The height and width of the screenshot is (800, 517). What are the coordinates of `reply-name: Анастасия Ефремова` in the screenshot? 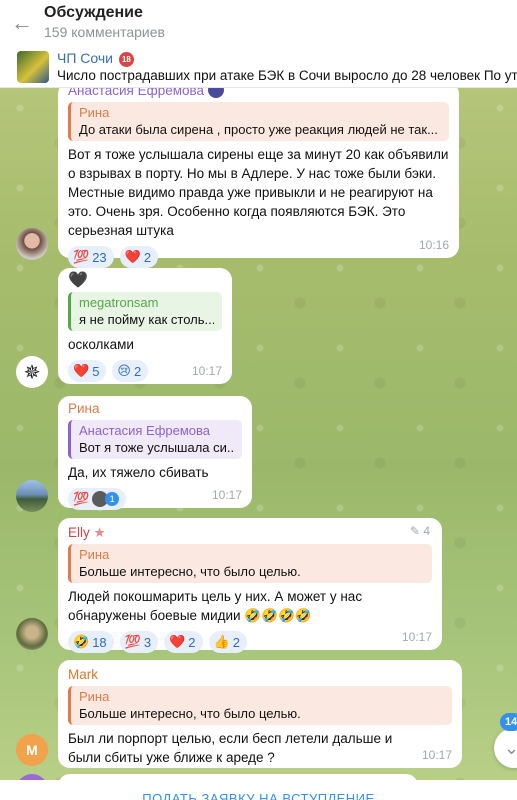 It's located at (145, 430).